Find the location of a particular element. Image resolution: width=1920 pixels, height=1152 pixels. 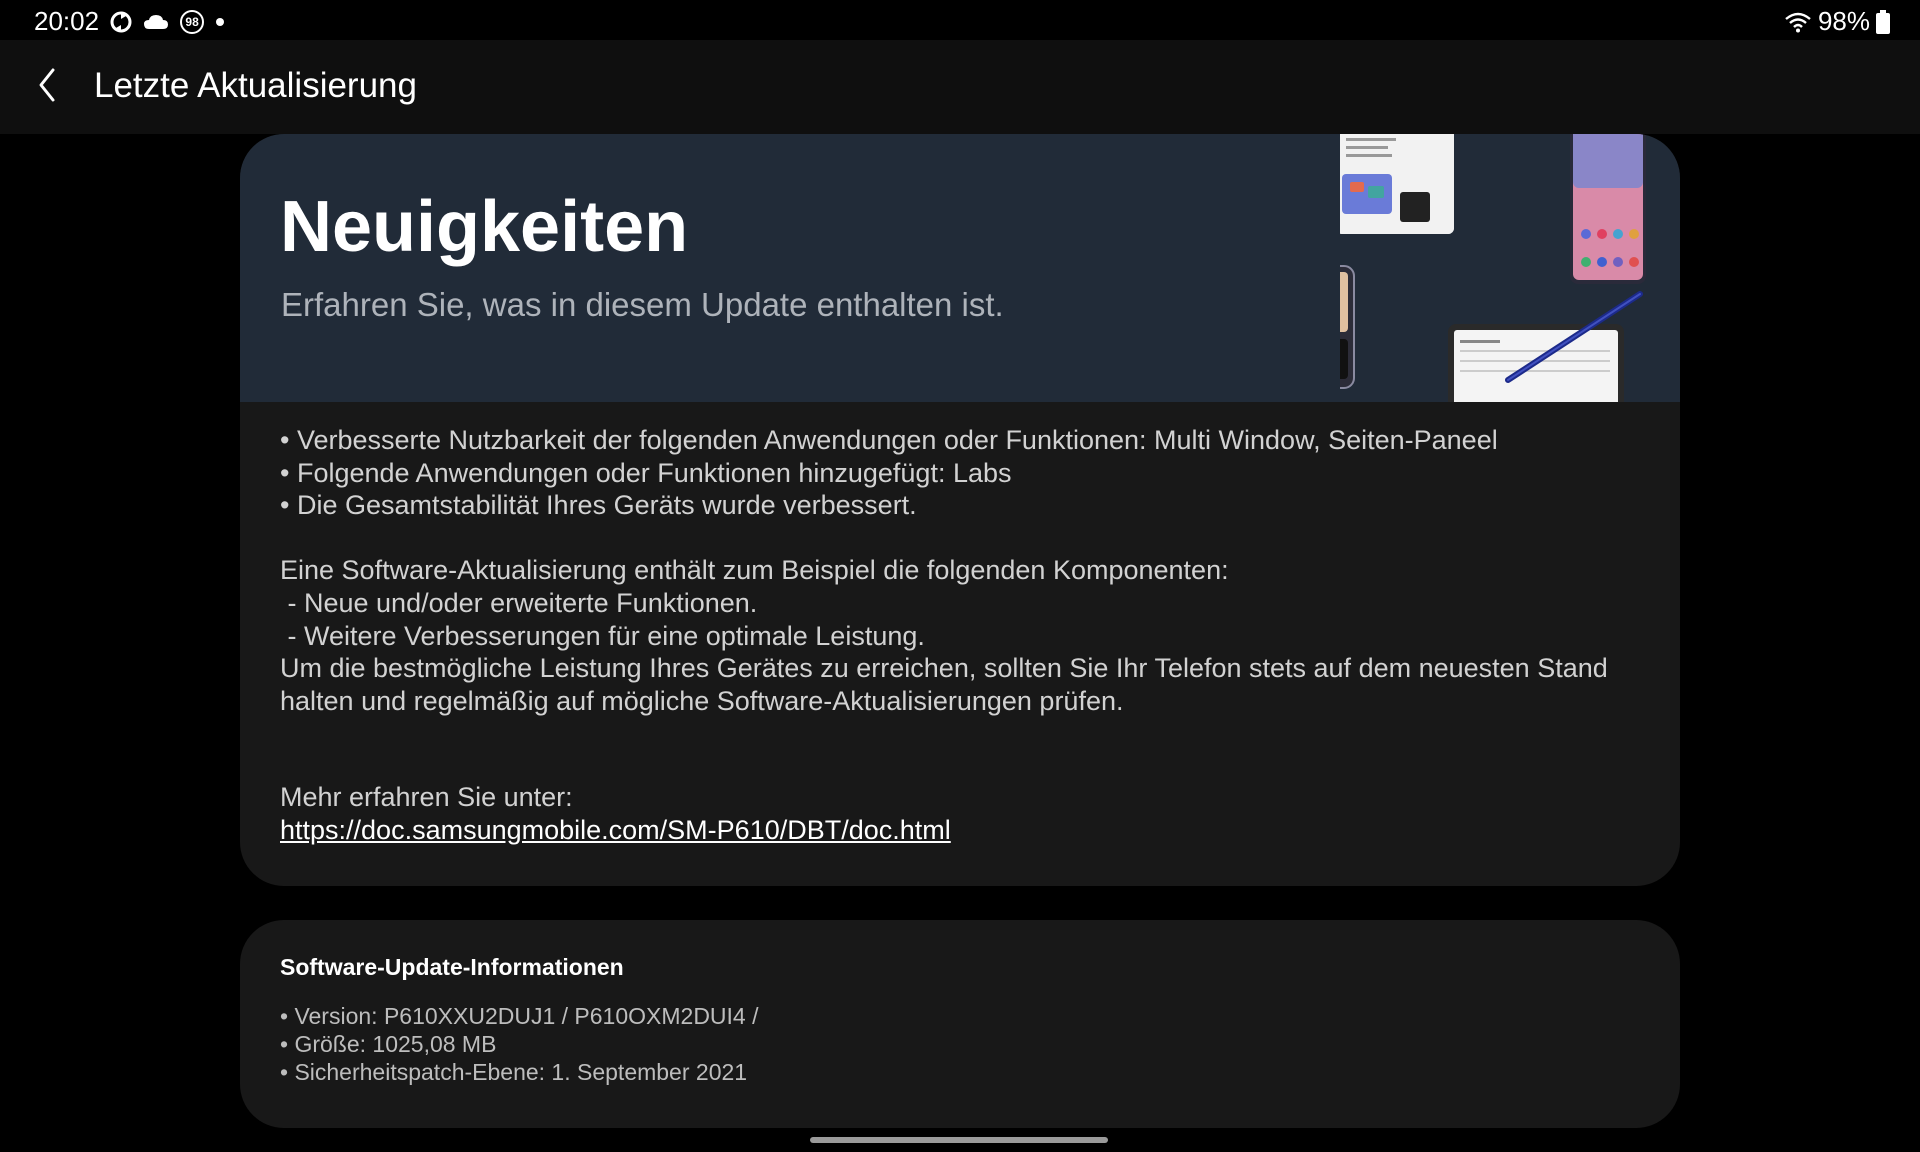

status-bar: 20:02 98 98% is located at coordinates (960, 20).